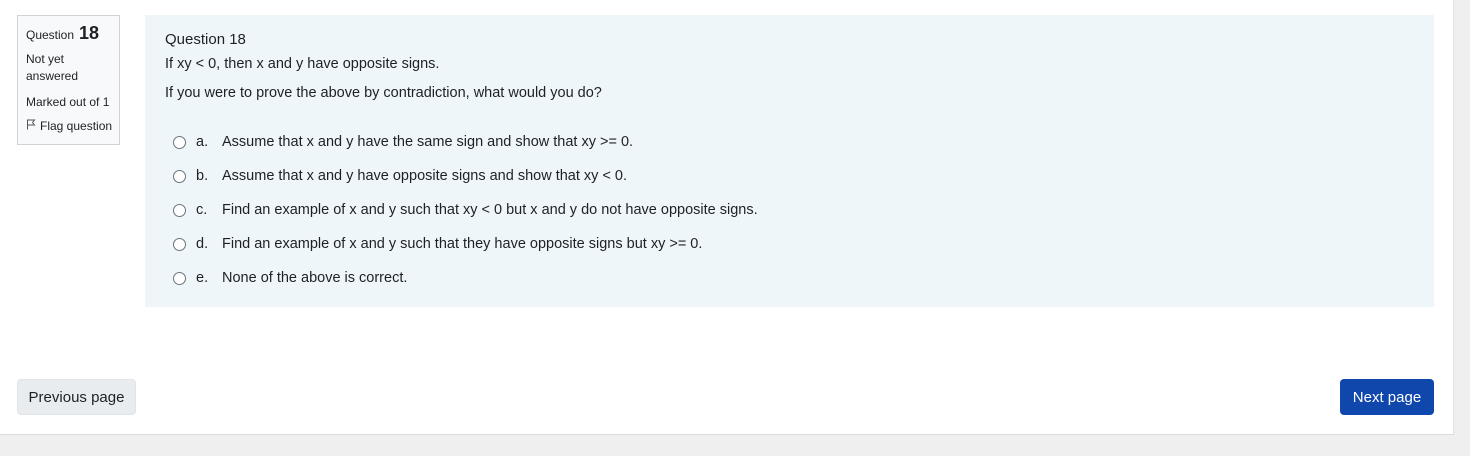 The width and height of the screenshot is (1470, 456). Describe the element at coordinates (202, 244) in the screenshot. I see `option-letter: d.` at that location.